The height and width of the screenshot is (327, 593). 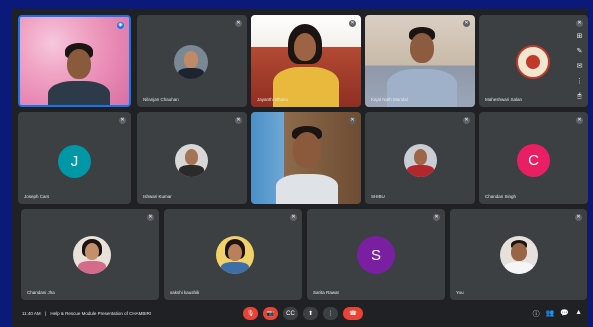 I want to click on meeting-time: 11:40 AM, so click(x=31, y=313).